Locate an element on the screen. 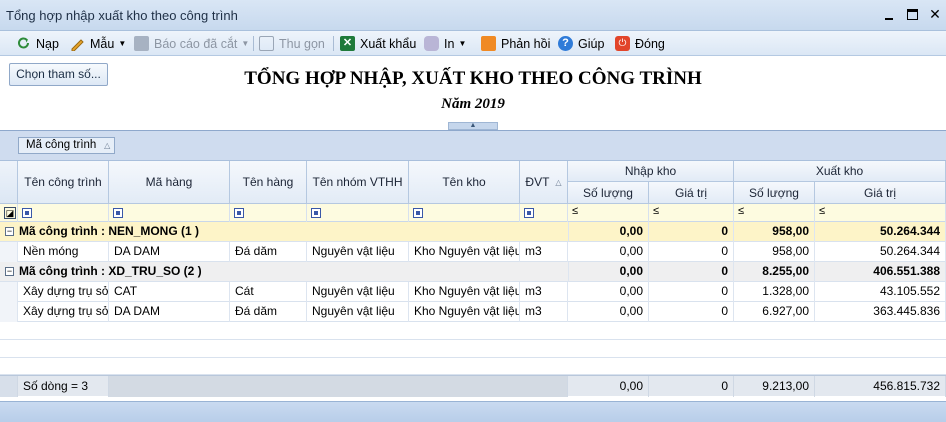 This screenshot has width=946, height=422. group-sum-xuat-gia-tri: 50.264.344 is located at coordinates (880, 232).